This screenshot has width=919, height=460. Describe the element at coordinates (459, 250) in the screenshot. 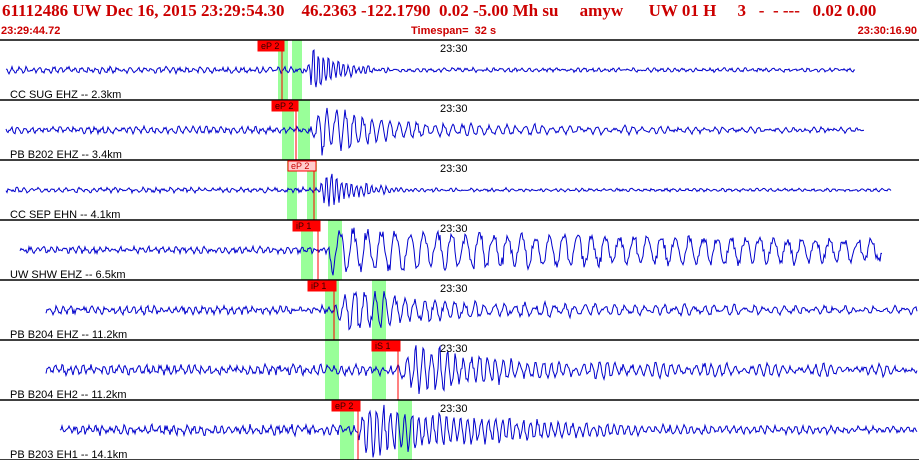

I see `channel-row: iP 1 23:30 UW SHW EHZ -- 6.5km` at that location.